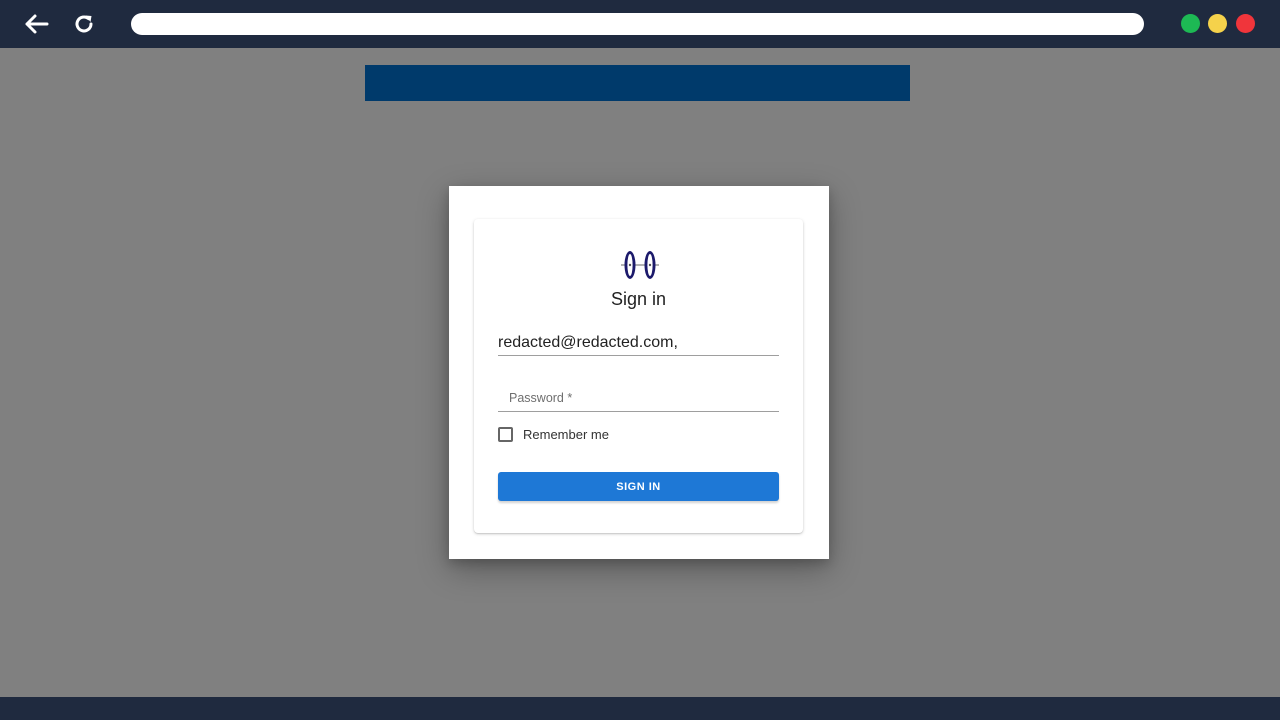 The height and width of the screenshot is (720, 1280). I want to click on address-bar, so click(637, 24).